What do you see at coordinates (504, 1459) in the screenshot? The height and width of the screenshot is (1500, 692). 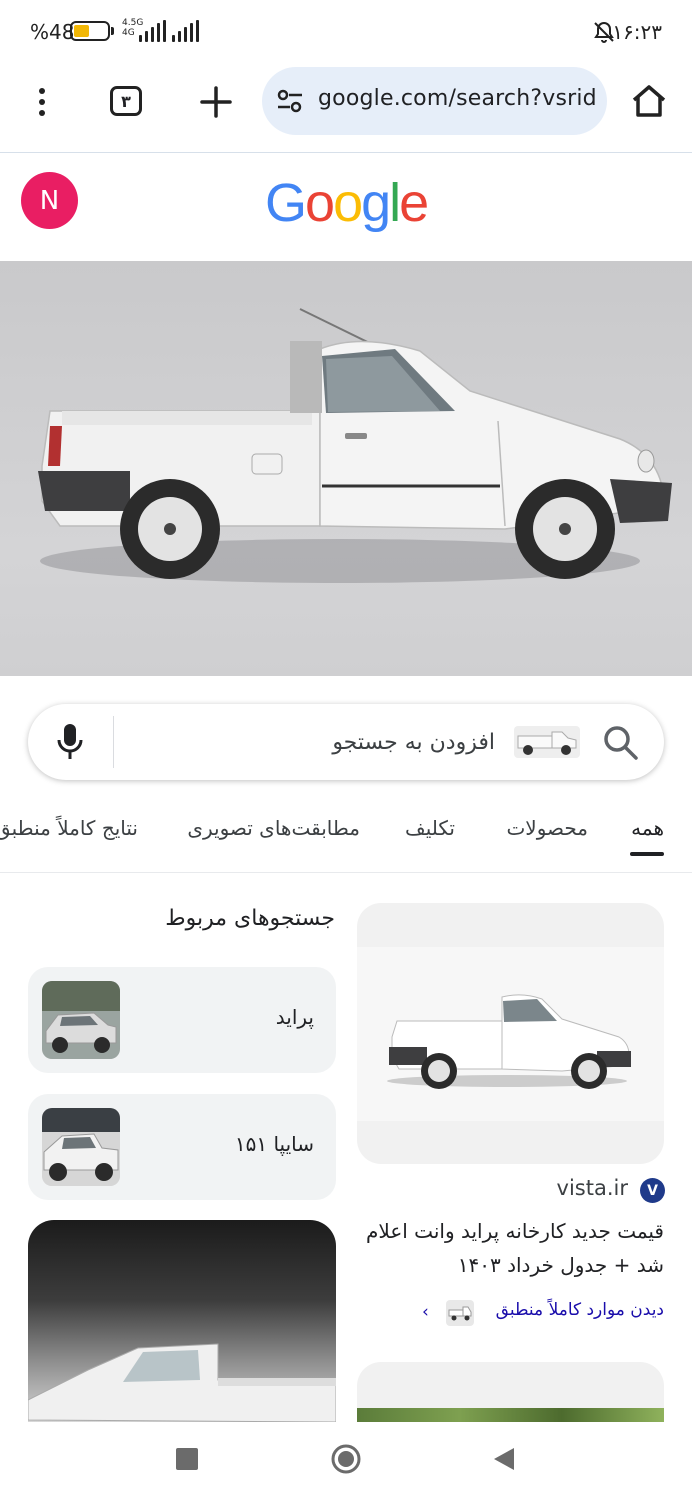 I see `back-icon` at bounding box center [504, 1459].